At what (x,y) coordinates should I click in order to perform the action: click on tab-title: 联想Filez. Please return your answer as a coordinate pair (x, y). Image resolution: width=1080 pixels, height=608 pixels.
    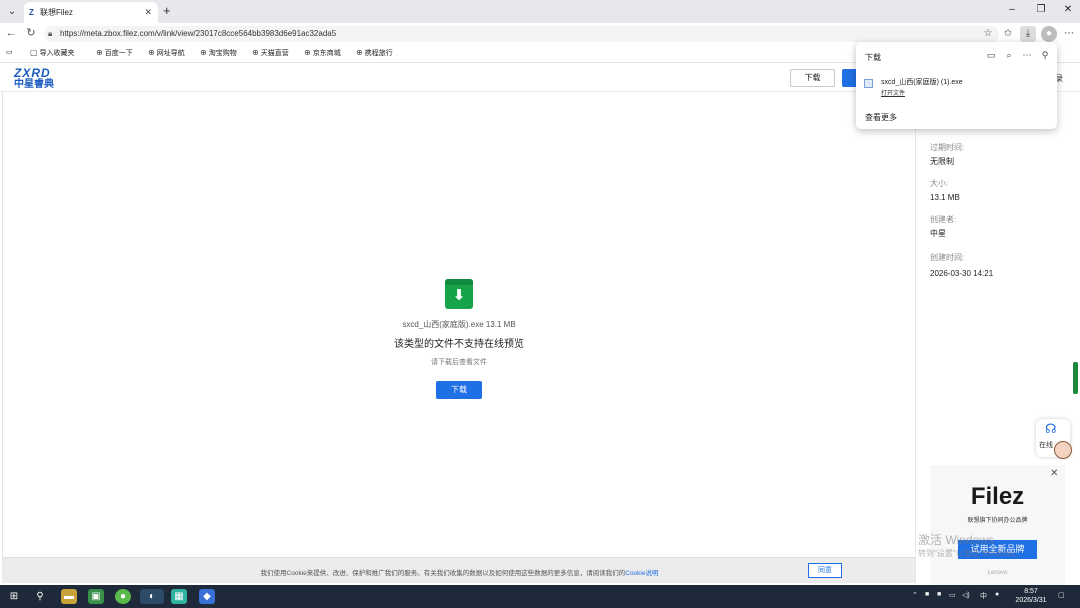
    Looking at the image, I should click on (56, 12).